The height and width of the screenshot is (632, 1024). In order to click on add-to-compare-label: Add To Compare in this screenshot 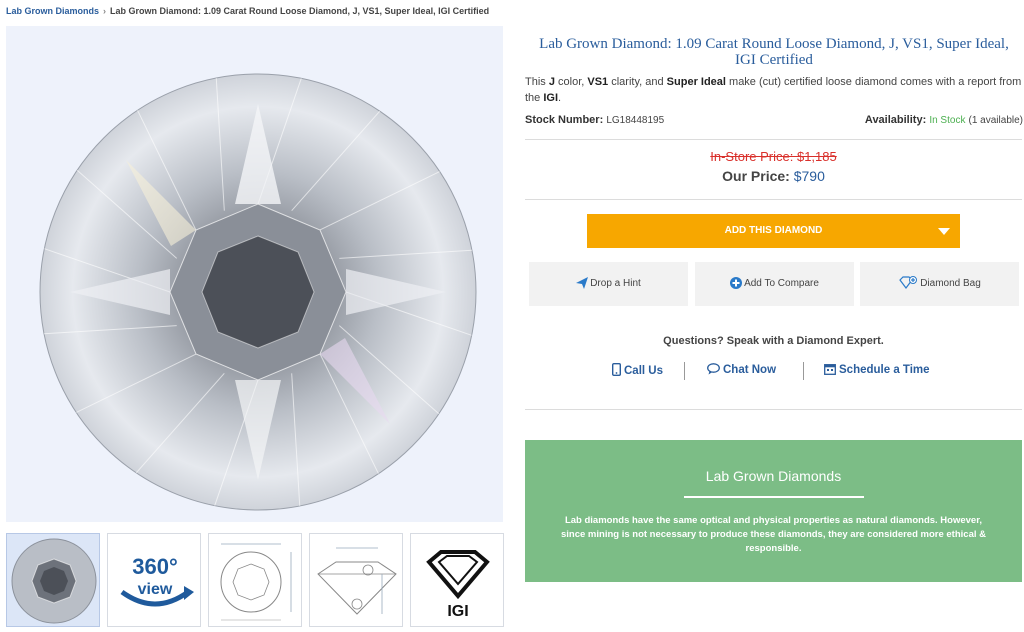, I will do `click(781, 283)`.